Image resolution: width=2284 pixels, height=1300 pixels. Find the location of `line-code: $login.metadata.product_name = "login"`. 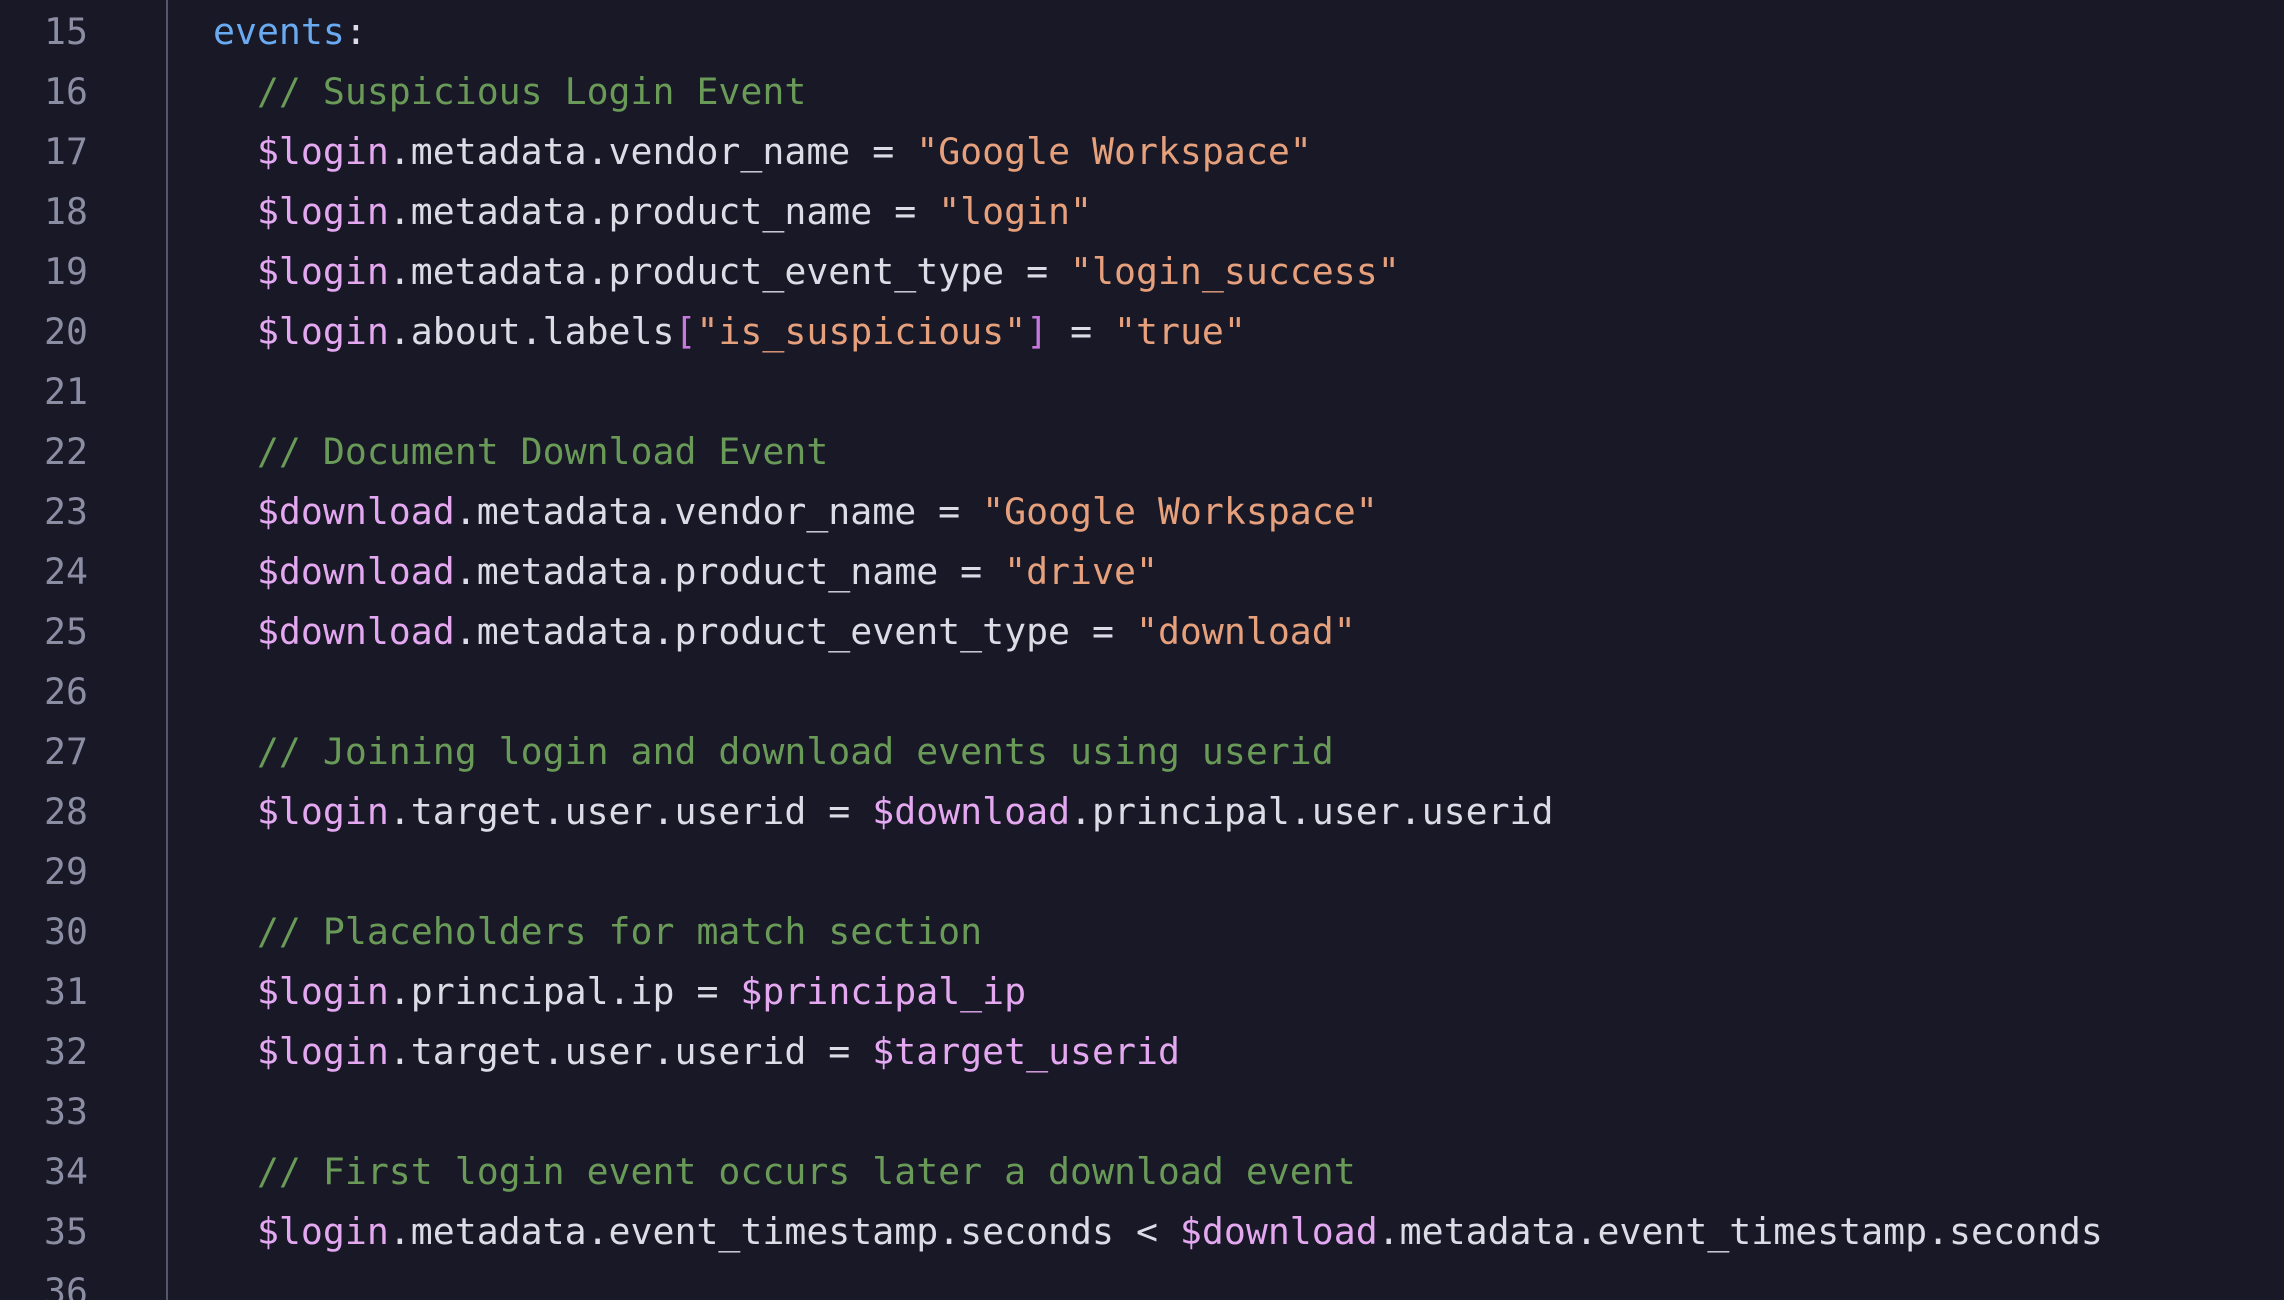

line-code: $login.metadata.product_name = "login" is located at coordinates (652, 212).